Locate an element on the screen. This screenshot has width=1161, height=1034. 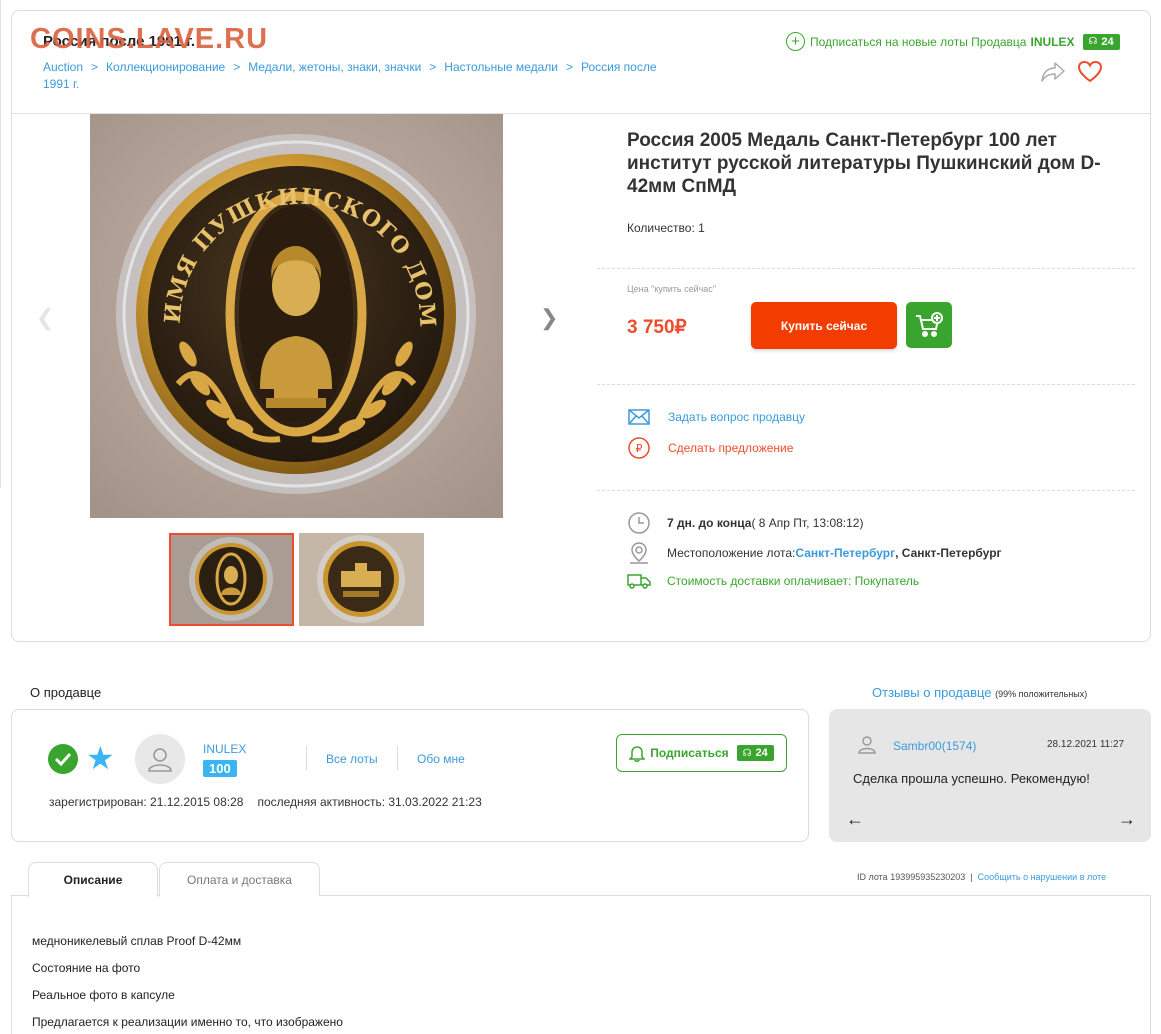
time-left: 7 дн. до конца is located at coordinates (709, 523).